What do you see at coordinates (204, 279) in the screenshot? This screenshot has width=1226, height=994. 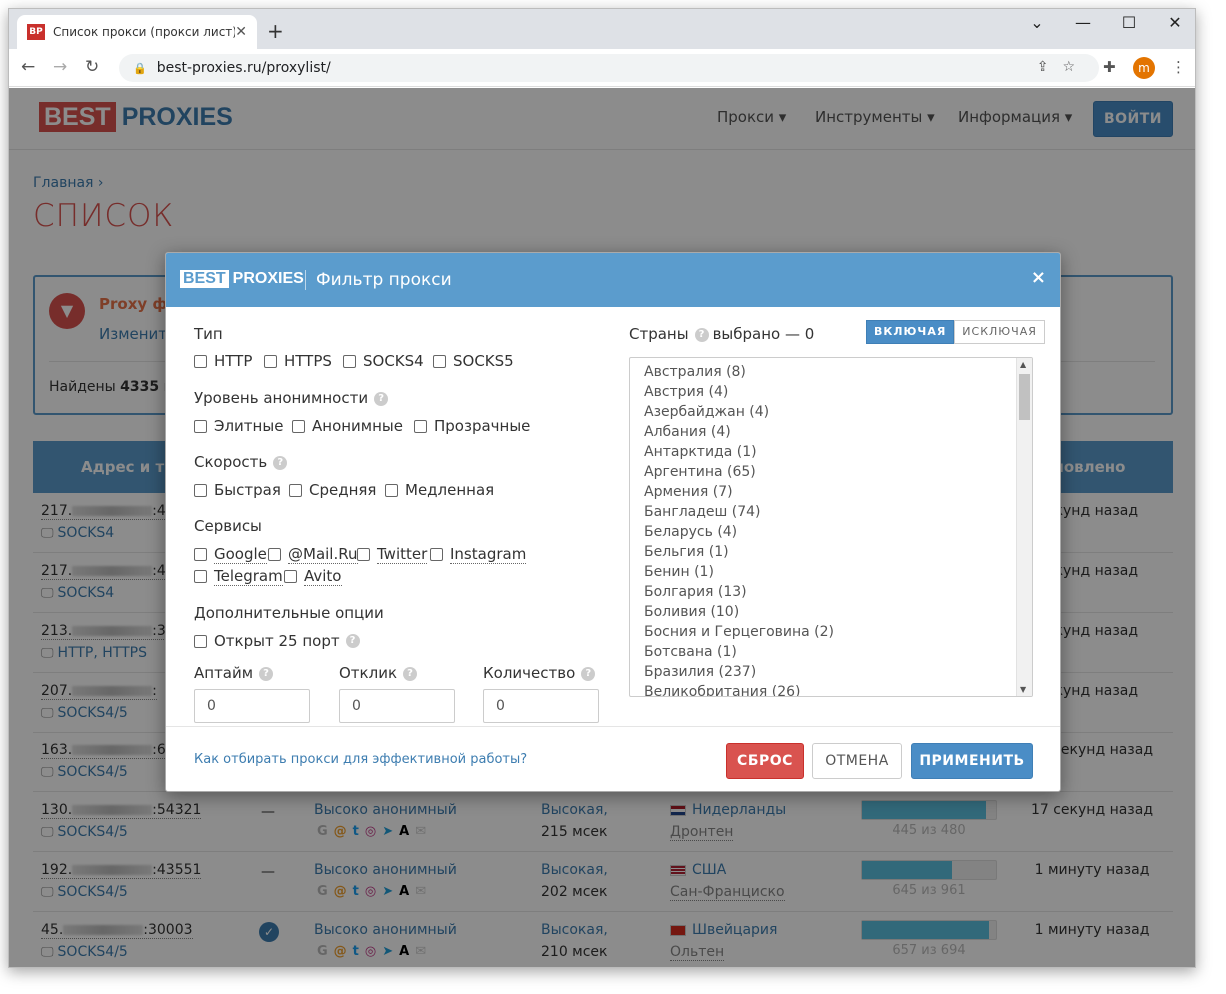 I see `modal-logo-best: BEST` at bounding box center [204, 279].